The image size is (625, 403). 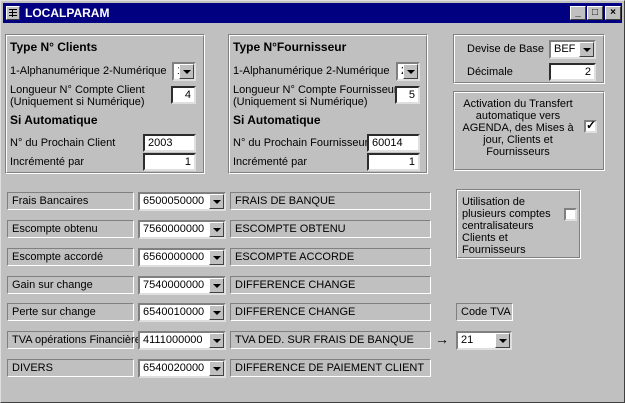 What do you see at coordinates (76, 340) in the screenshot?
I see `account-label-tva-operations: TVA opérations Financières` at bounding box center [76, 340].